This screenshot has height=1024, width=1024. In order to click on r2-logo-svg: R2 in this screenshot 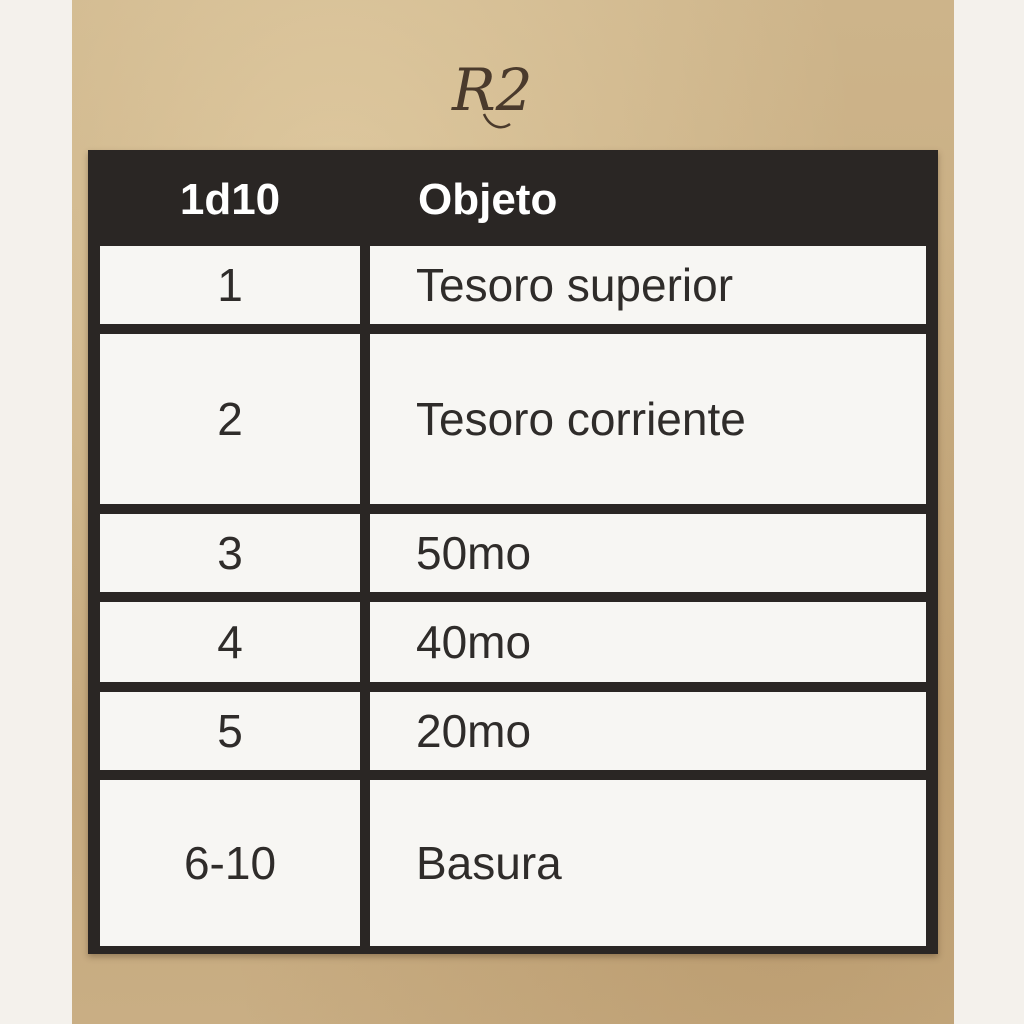, I will do `click(492, 92)`.